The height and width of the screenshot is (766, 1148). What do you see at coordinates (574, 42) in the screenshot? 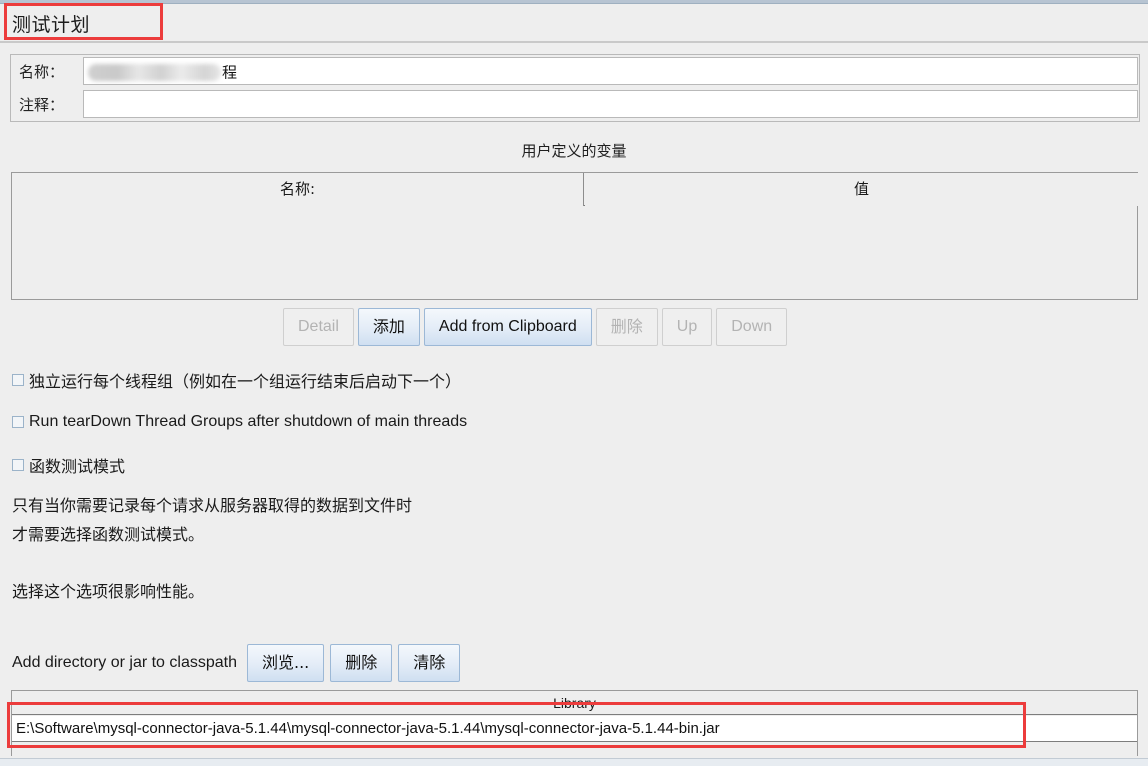
I see `title-divider` at bounding box center [574, 42].